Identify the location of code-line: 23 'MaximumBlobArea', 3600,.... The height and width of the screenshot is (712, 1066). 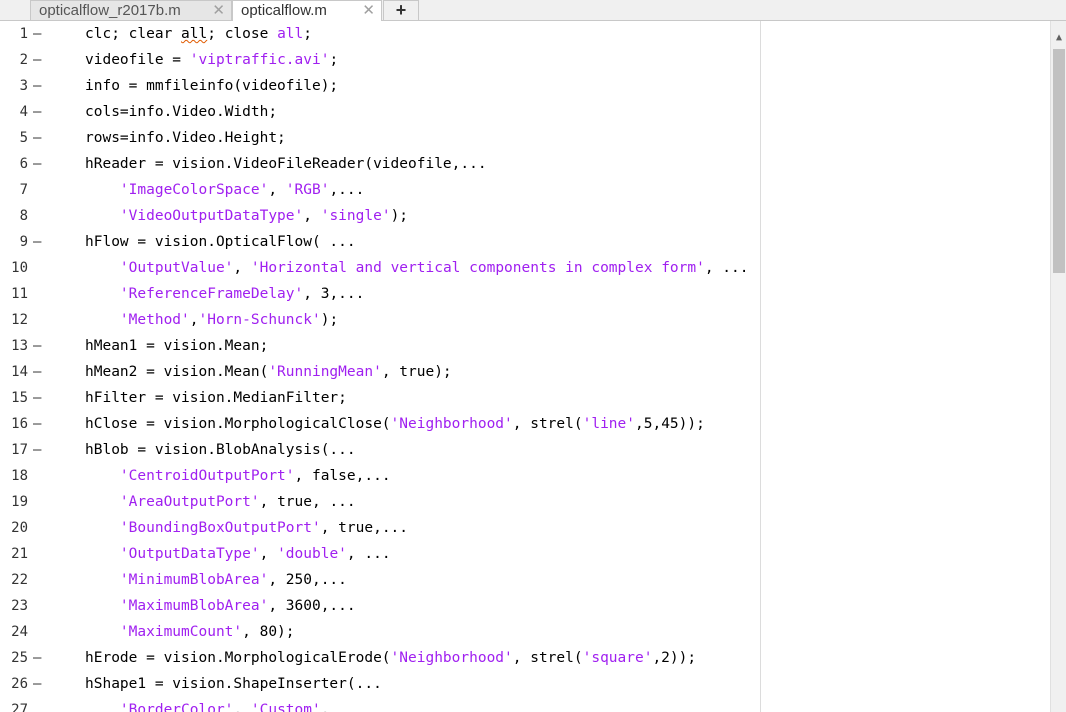
(525, 606).